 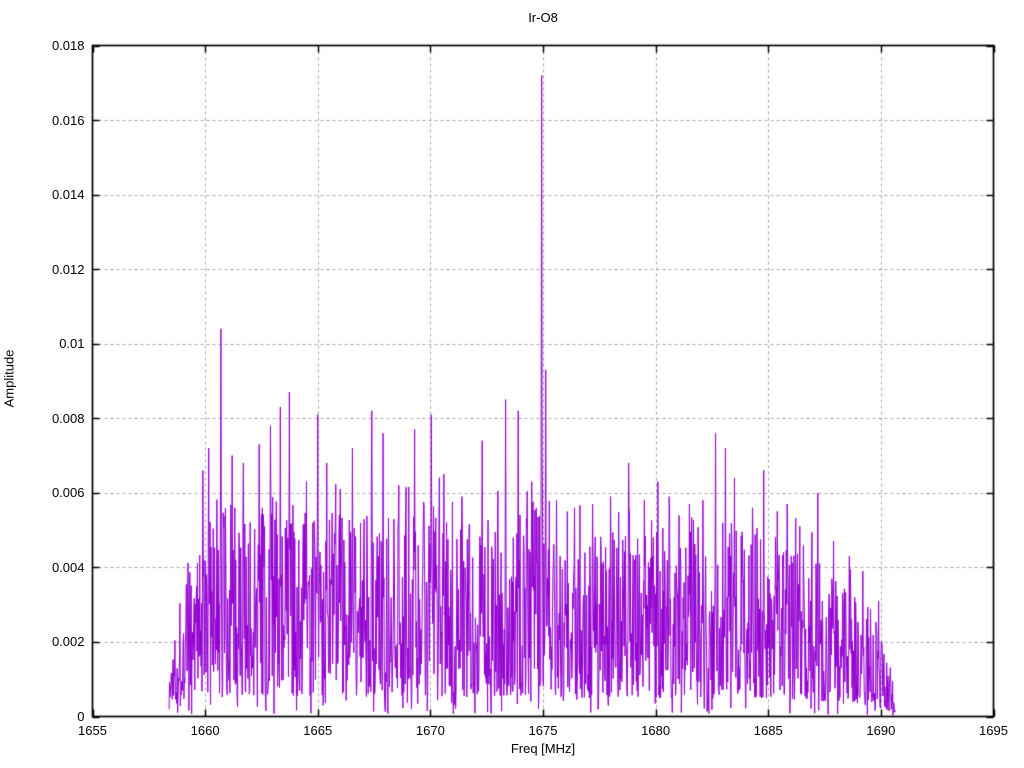 I want to click on y-tick-label: 0.002, so click(x=68, y=642).